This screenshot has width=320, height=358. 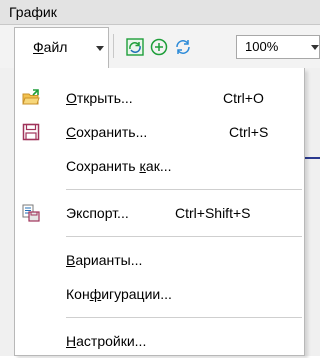 What do you see at coordinates (262, 46) in the screenshot?
I see `zoom-value: 100%` at bounding box center [262, 46].